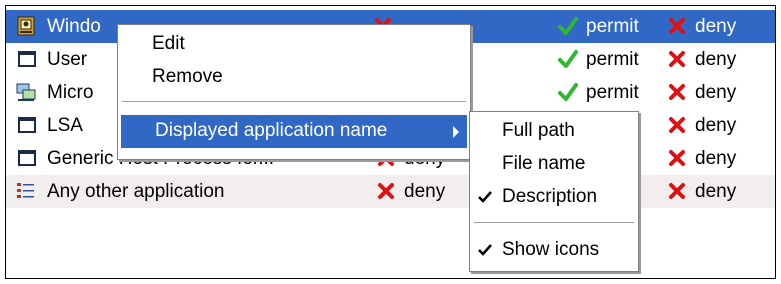 The width and height of the screenshot is (781, 284). I want to click on menu-item-edit: Edit, so click(294, 44).